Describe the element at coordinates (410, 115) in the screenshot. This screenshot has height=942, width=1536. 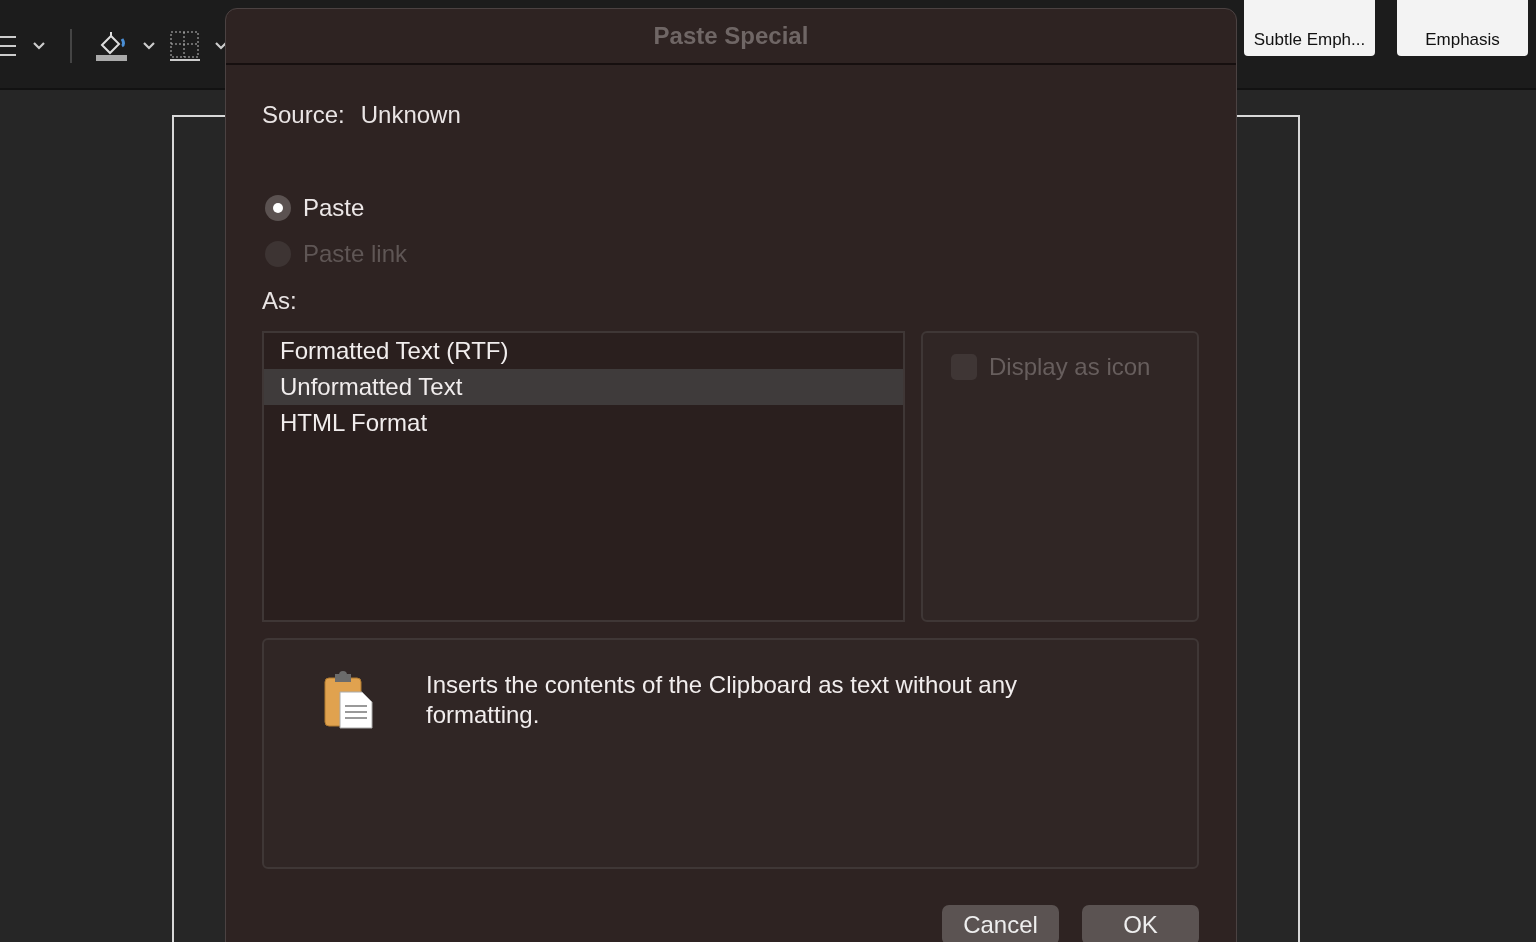
I see `source-value: Unknown` at that location.